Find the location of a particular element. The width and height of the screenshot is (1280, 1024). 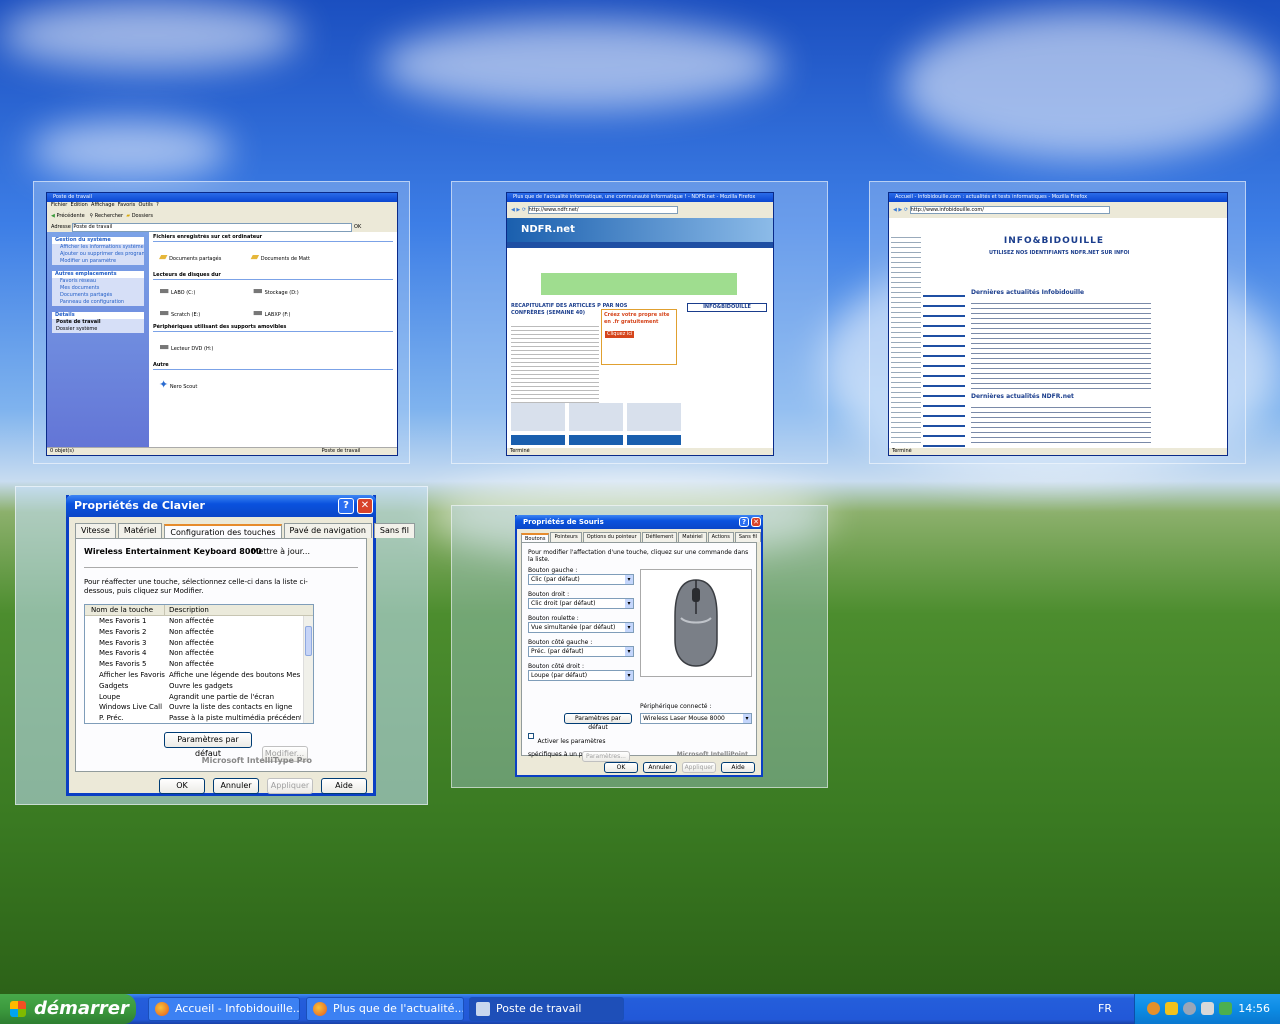

table-row: Mes Favoris 2 Non affectée is located at coordinates (199, 632).